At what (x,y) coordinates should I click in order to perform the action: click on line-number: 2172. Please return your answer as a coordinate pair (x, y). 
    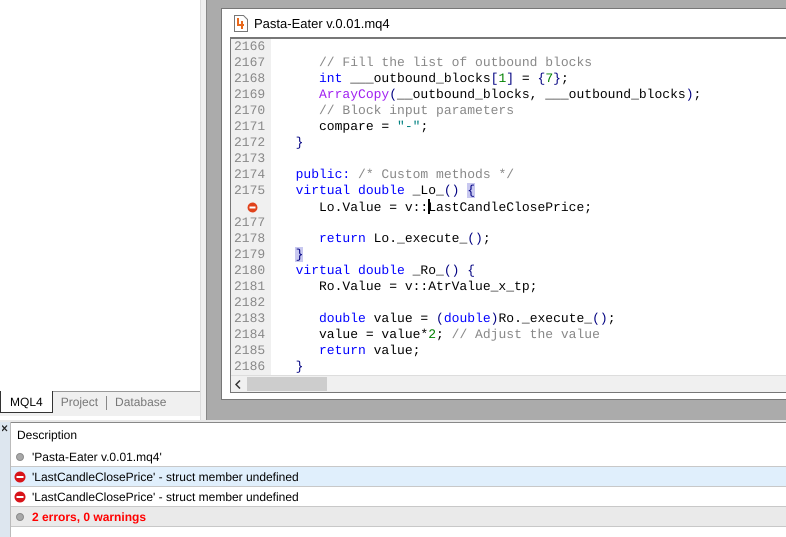
    Looking at the image, I should click on (250, 143).